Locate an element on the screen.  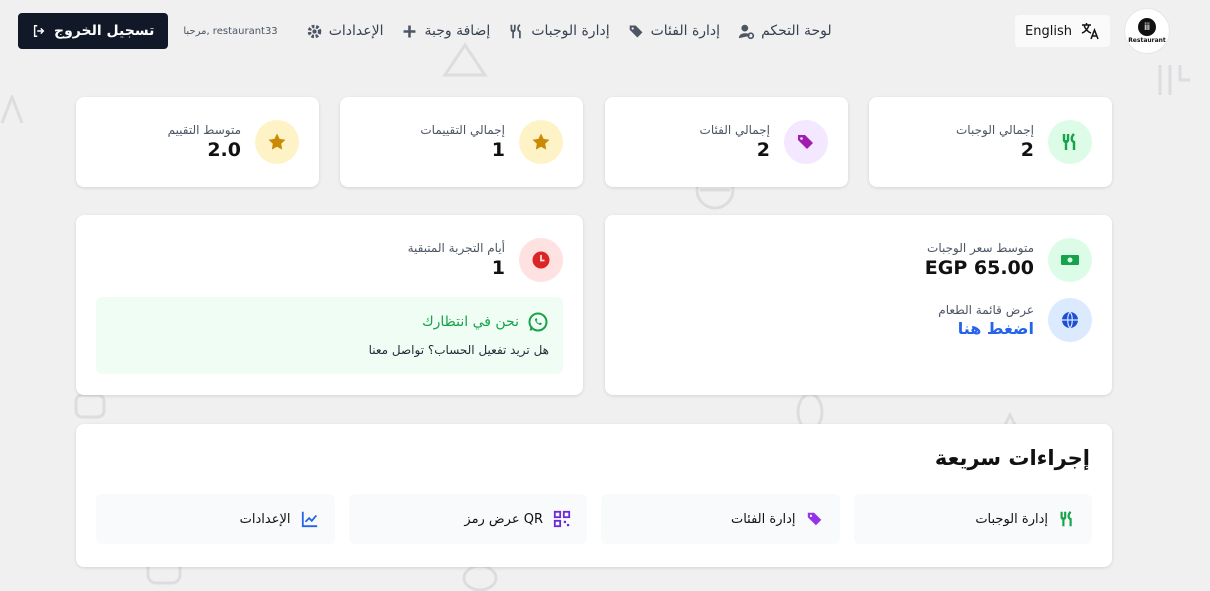
logout-button: تسجيل الخروج is located at coordinates (93, 31).